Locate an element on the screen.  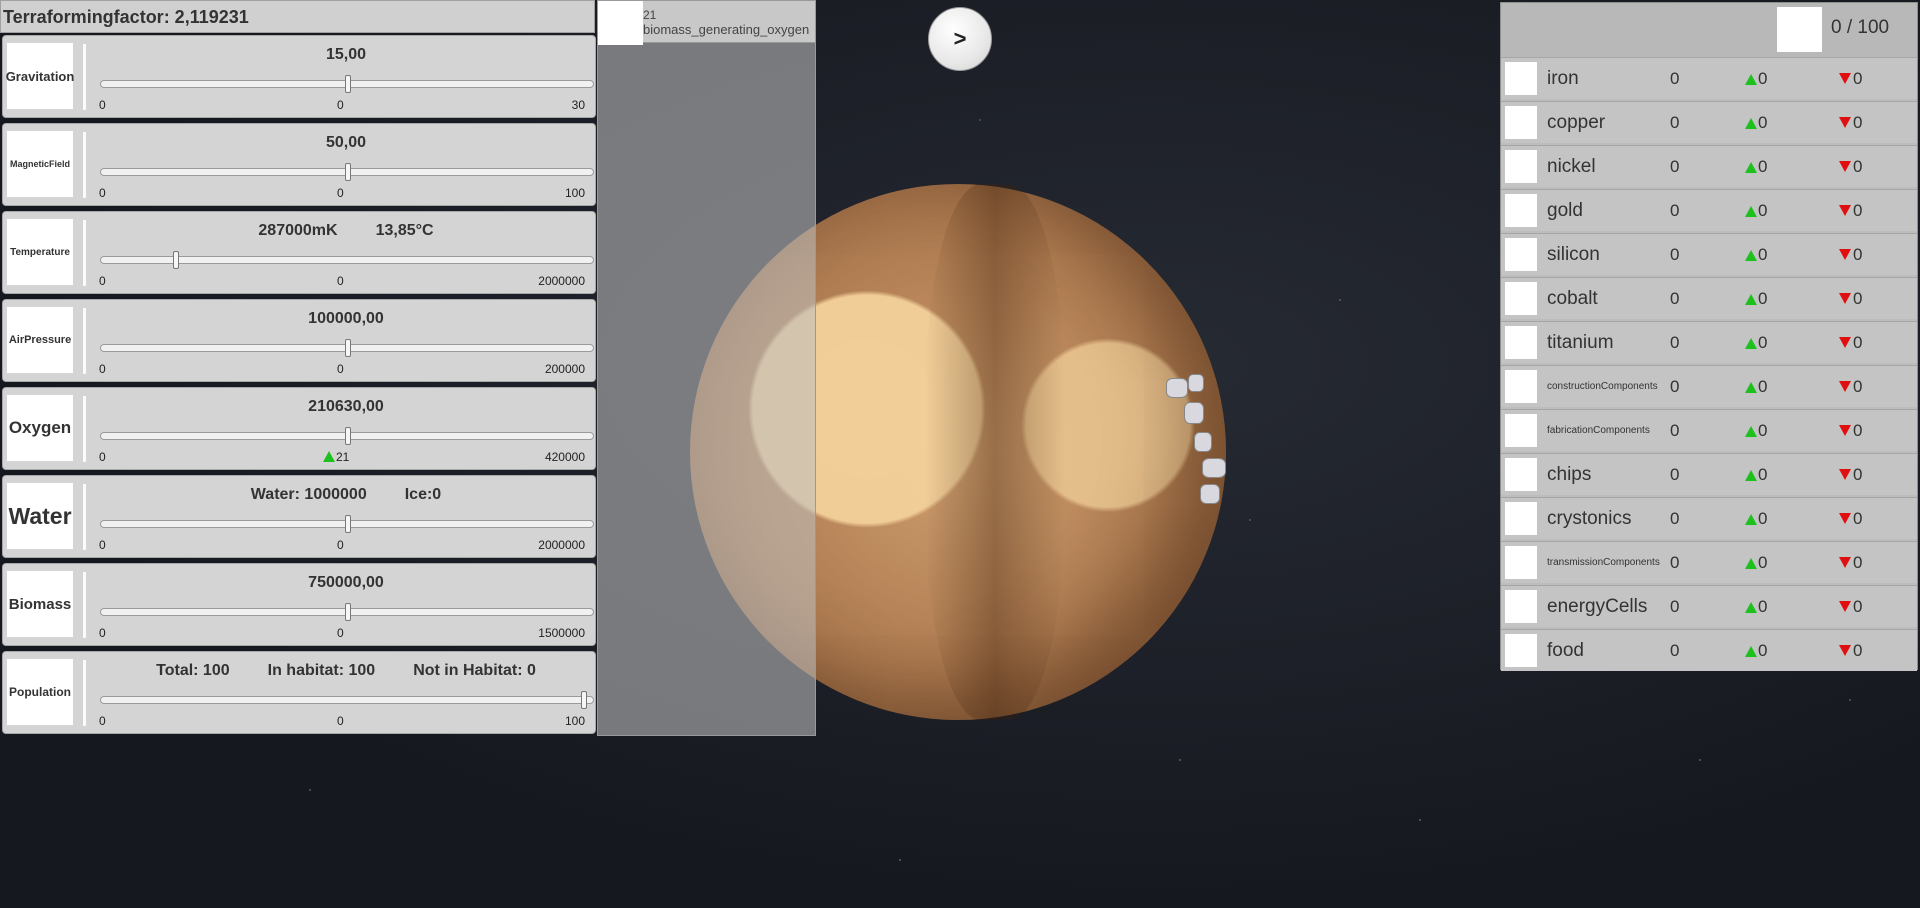
resource-name: energyCells is located at coordinates (1597, 606).